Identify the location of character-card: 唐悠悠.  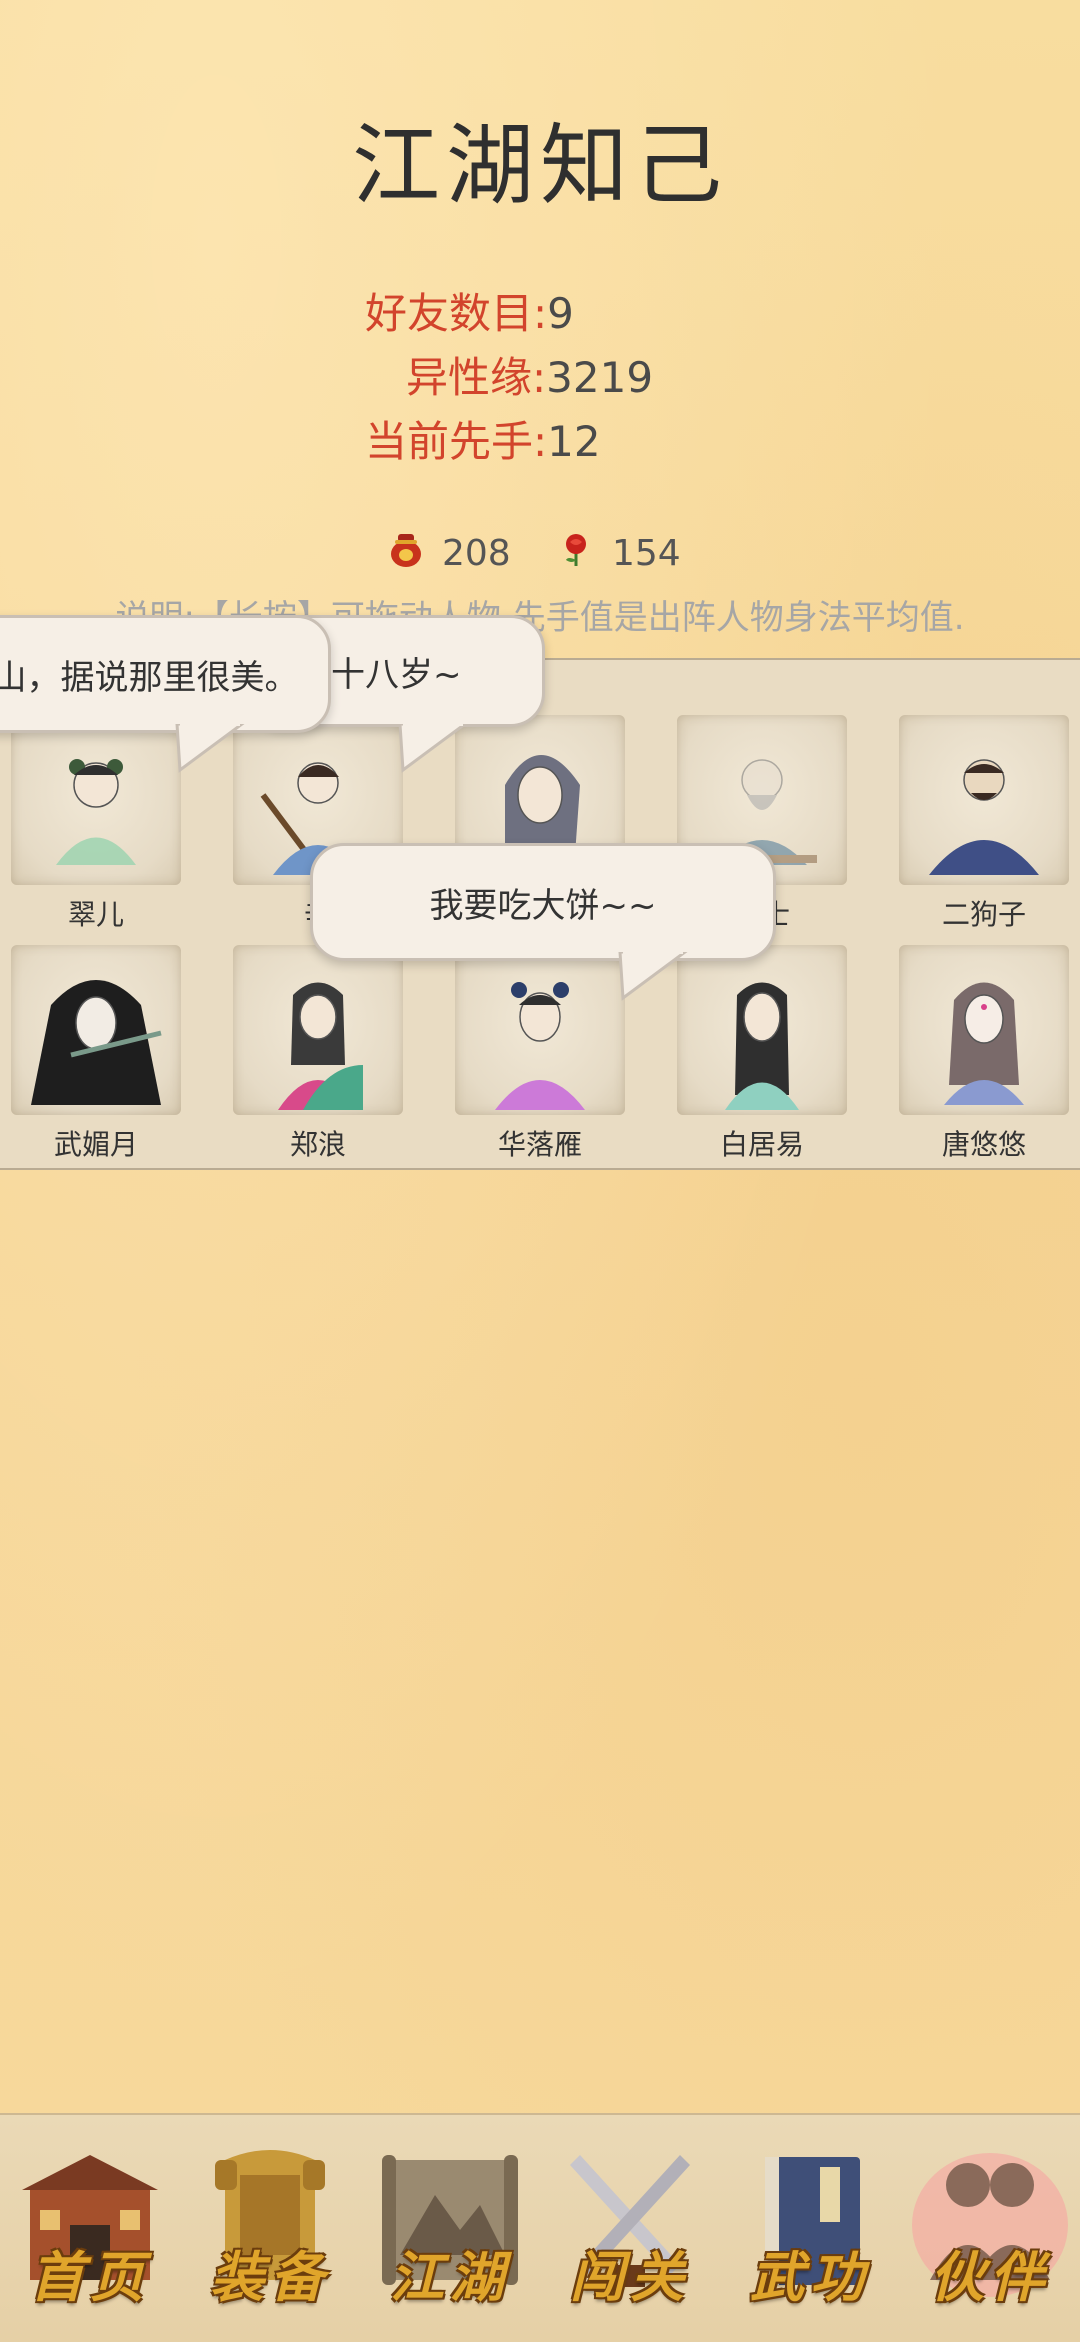
(984, 1054).